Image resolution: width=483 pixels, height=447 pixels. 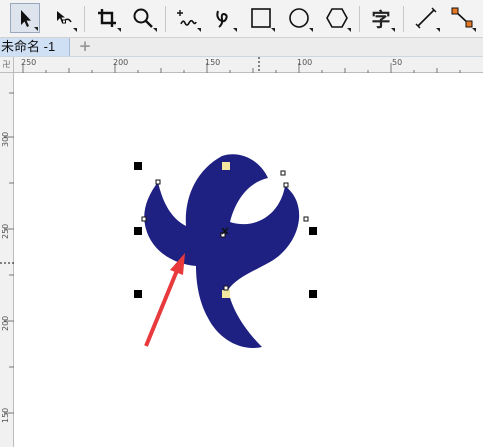 I want to click on handle-top-center, so click(x=226, y=166).